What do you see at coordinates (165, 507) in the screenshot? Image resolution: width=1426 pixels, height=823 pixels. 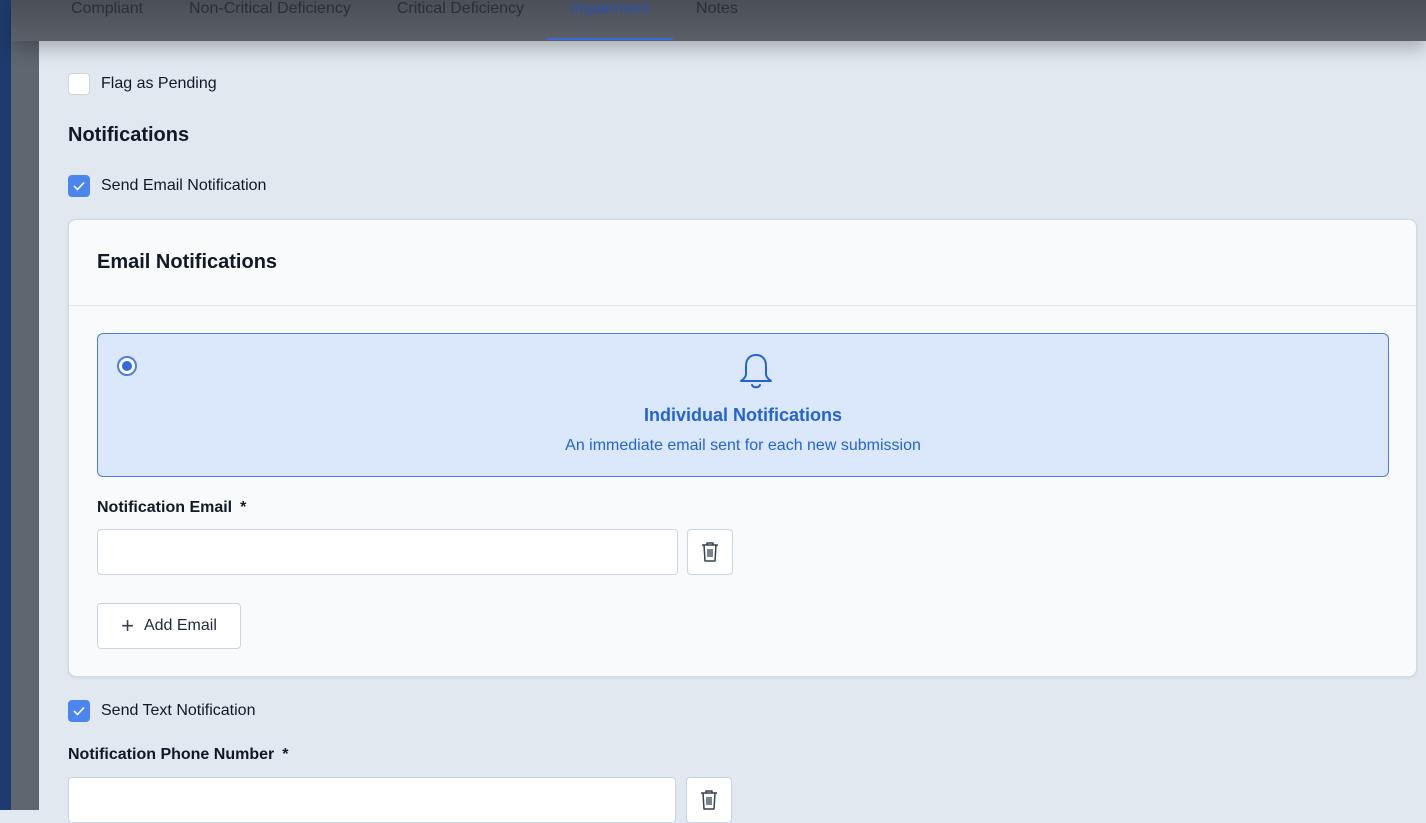 I see `notification-email-label-text: Notification Email` at bounding box center [165, 507].